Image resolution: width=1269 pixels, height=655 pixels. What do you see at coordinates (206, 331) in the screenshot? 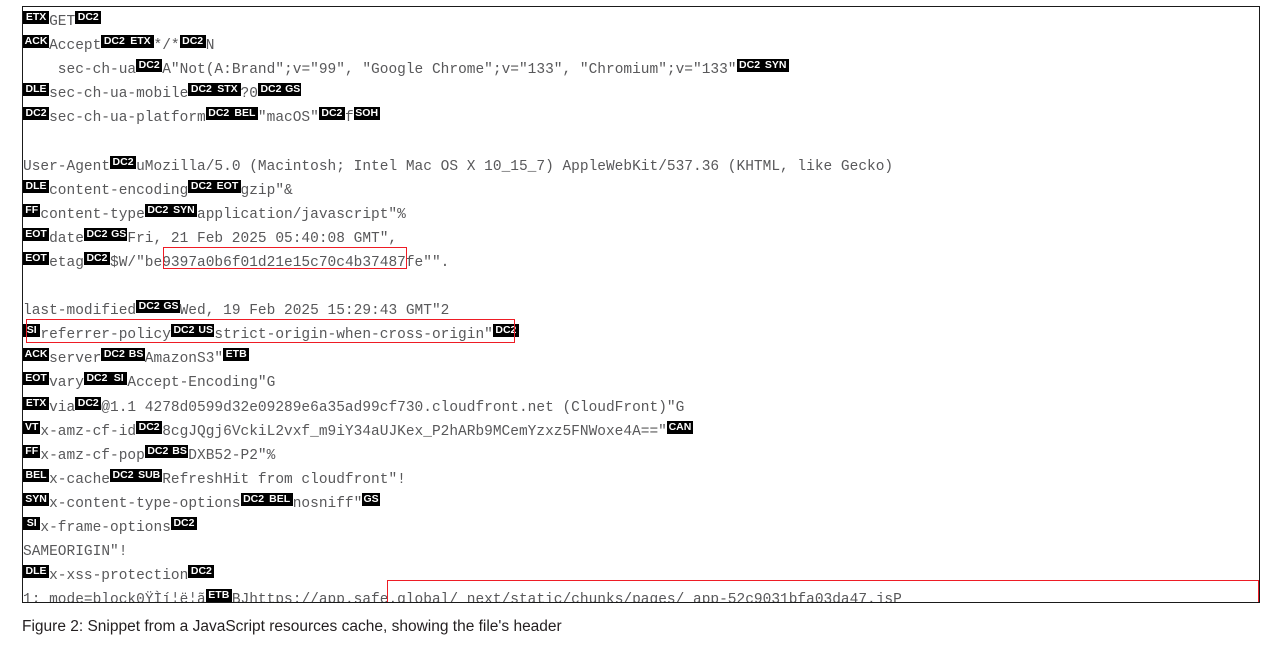
I see `control-char-glyph: US` at bounding box center [206, 331].